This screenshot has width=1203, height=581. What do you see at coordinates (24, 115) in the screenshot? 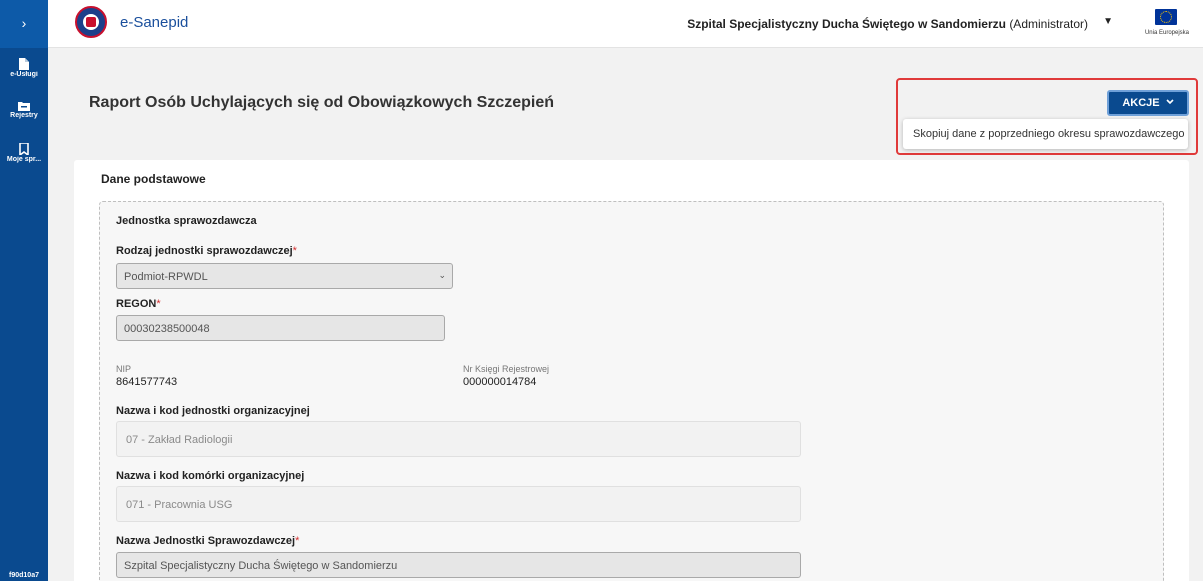
I see `sidebar-item-label: Rejestry` at bounding box center [24, 115].